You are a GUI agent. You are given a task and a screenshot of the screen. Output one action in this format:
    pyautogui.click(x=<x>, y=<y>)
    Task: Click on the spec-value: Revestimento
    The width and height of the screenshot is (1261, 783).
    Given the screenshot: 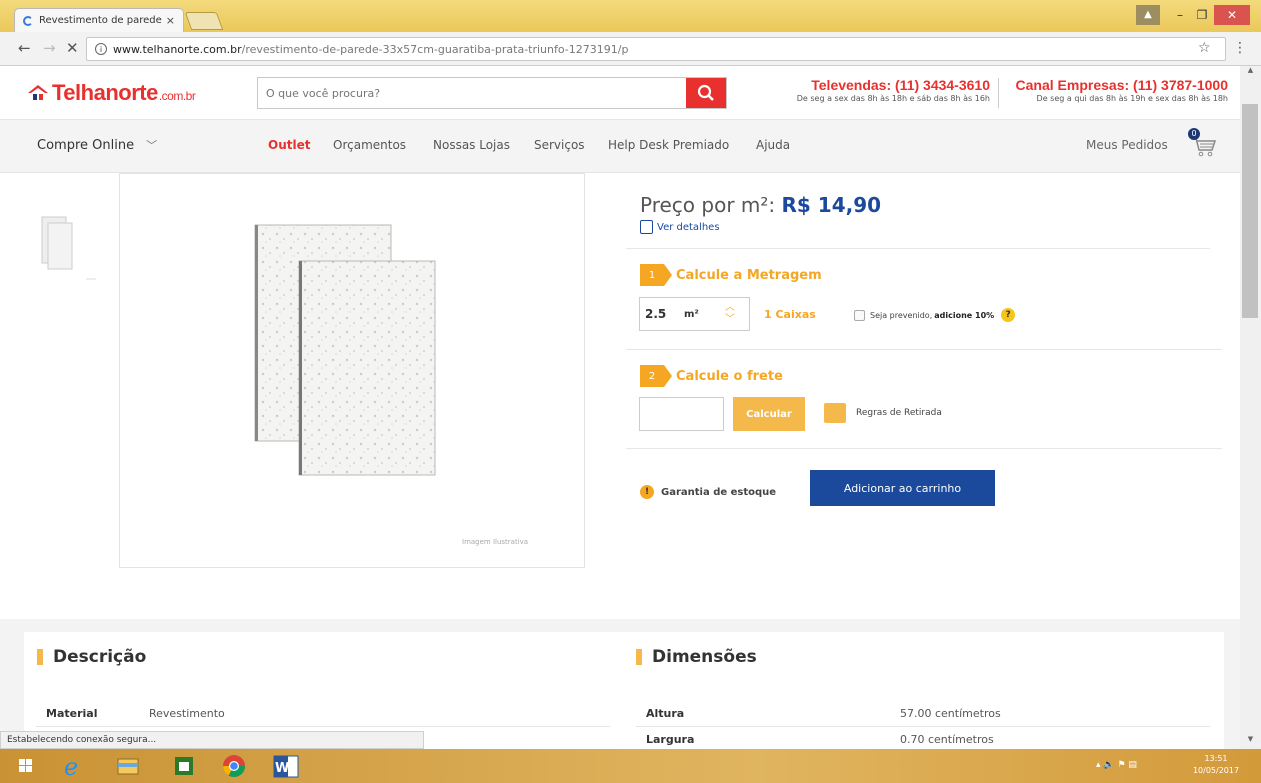 What is the action you would take?
    pyautogui.click(x=187, y=713)
    